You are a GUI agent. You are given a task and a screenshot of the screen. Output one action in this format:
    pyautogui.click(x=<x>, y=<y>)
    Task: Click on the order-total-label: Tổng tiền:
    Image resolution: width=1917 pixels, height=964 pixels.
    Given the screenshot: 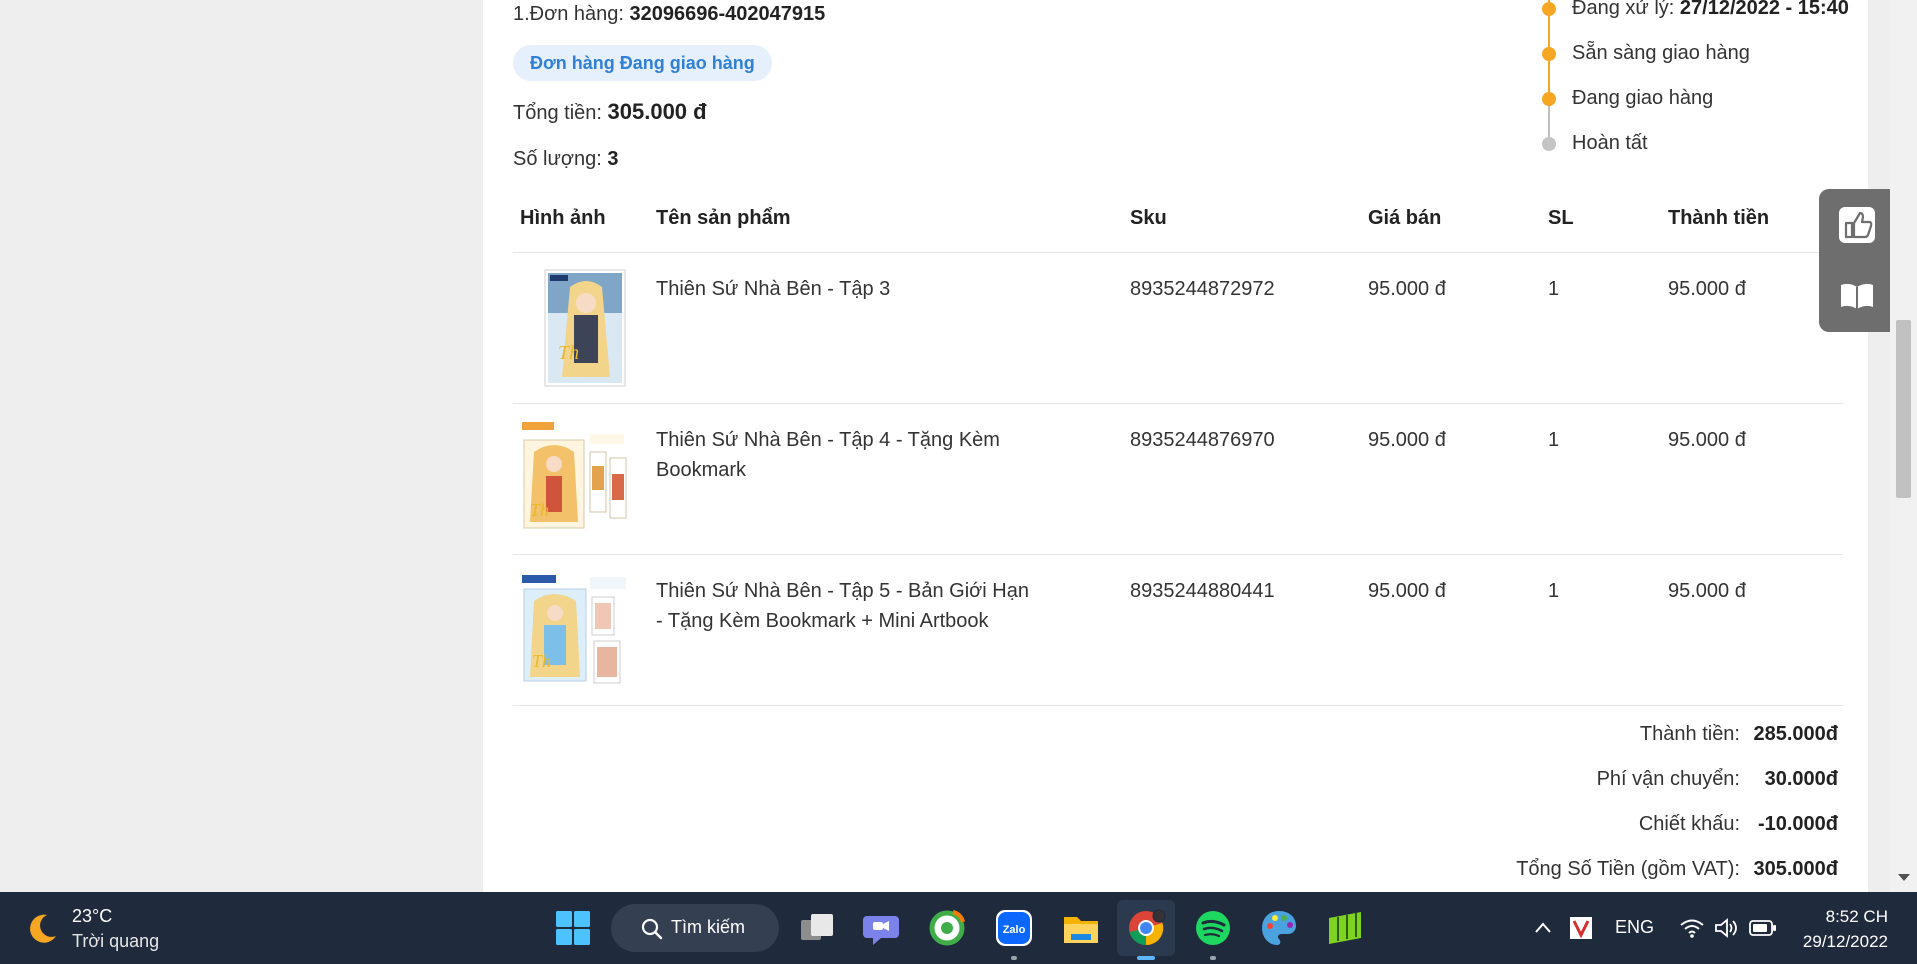 What is the action you would take?
    pyautogui.click(x=557, y=113)
    